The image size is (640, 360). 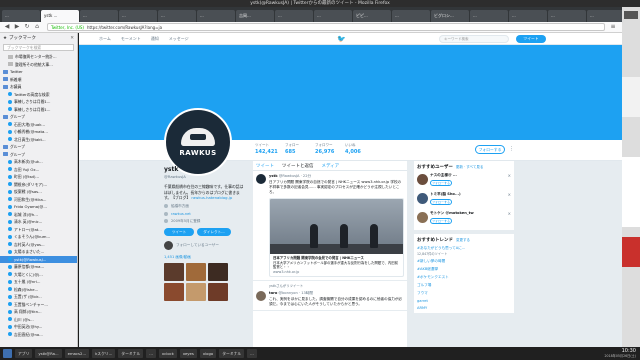 What do you see at coordinates (531, 39) in the screenshot?
I see `tweet-button: ツイート` at bounding box center [531, 39].